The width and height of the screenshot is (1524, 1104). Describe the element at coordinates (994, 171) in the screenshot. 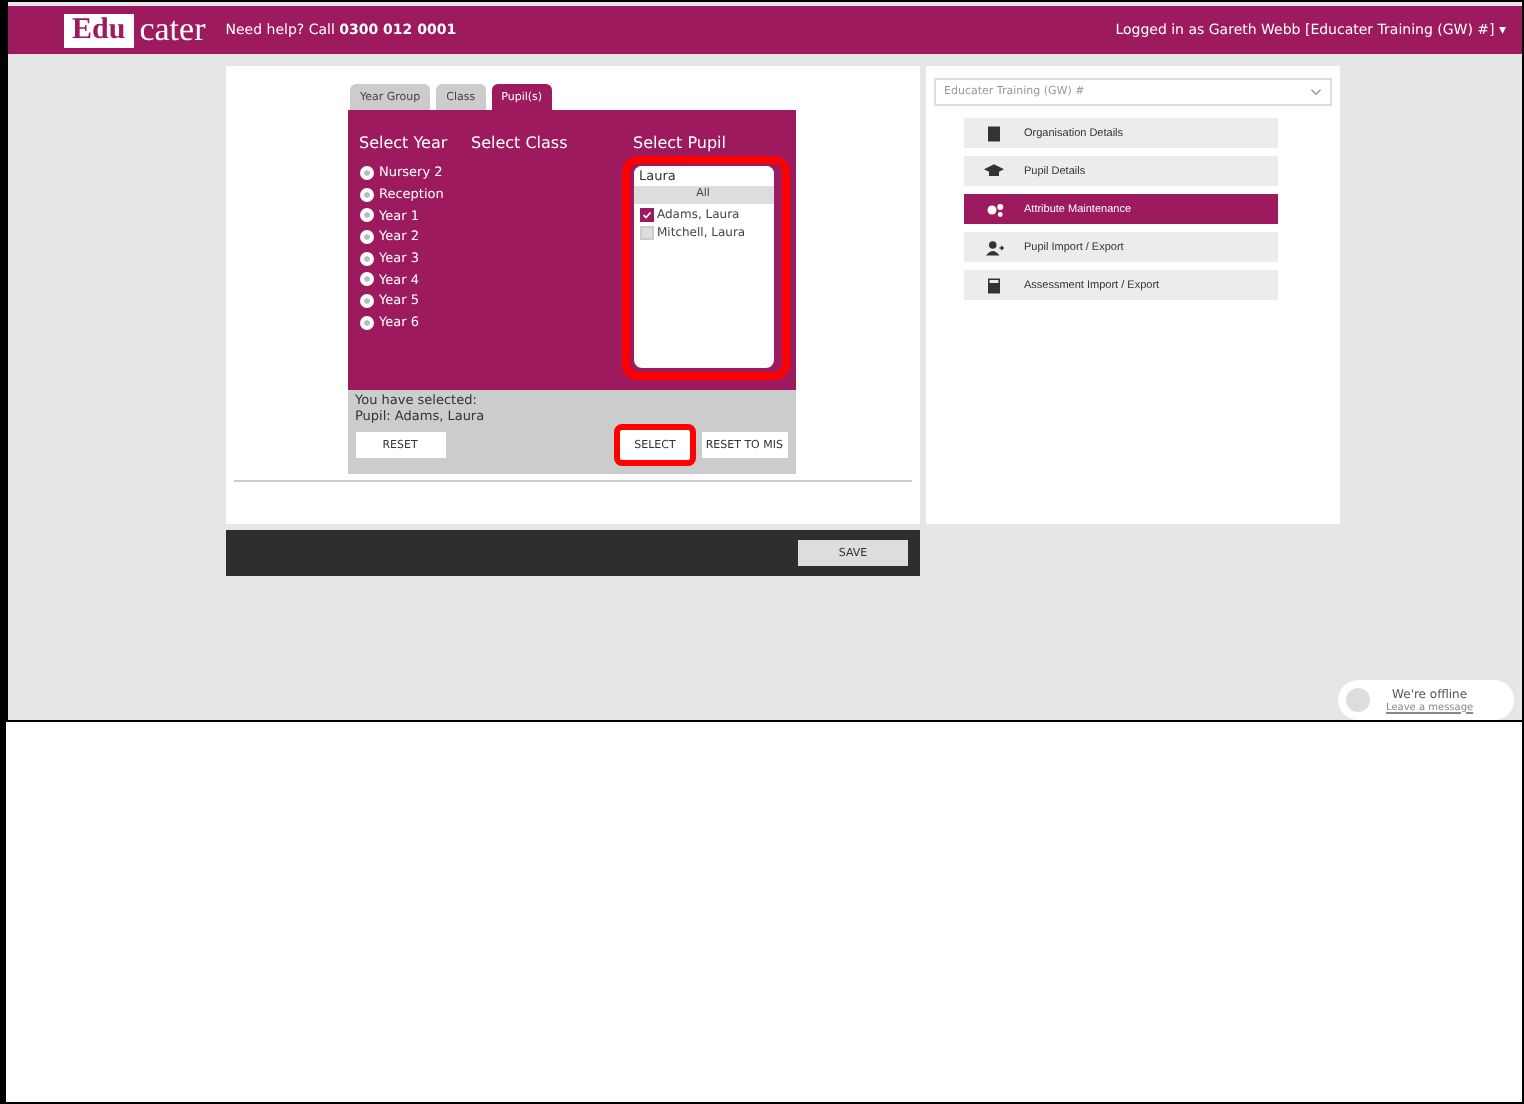

I see `graduation-cap-icon` at that location.